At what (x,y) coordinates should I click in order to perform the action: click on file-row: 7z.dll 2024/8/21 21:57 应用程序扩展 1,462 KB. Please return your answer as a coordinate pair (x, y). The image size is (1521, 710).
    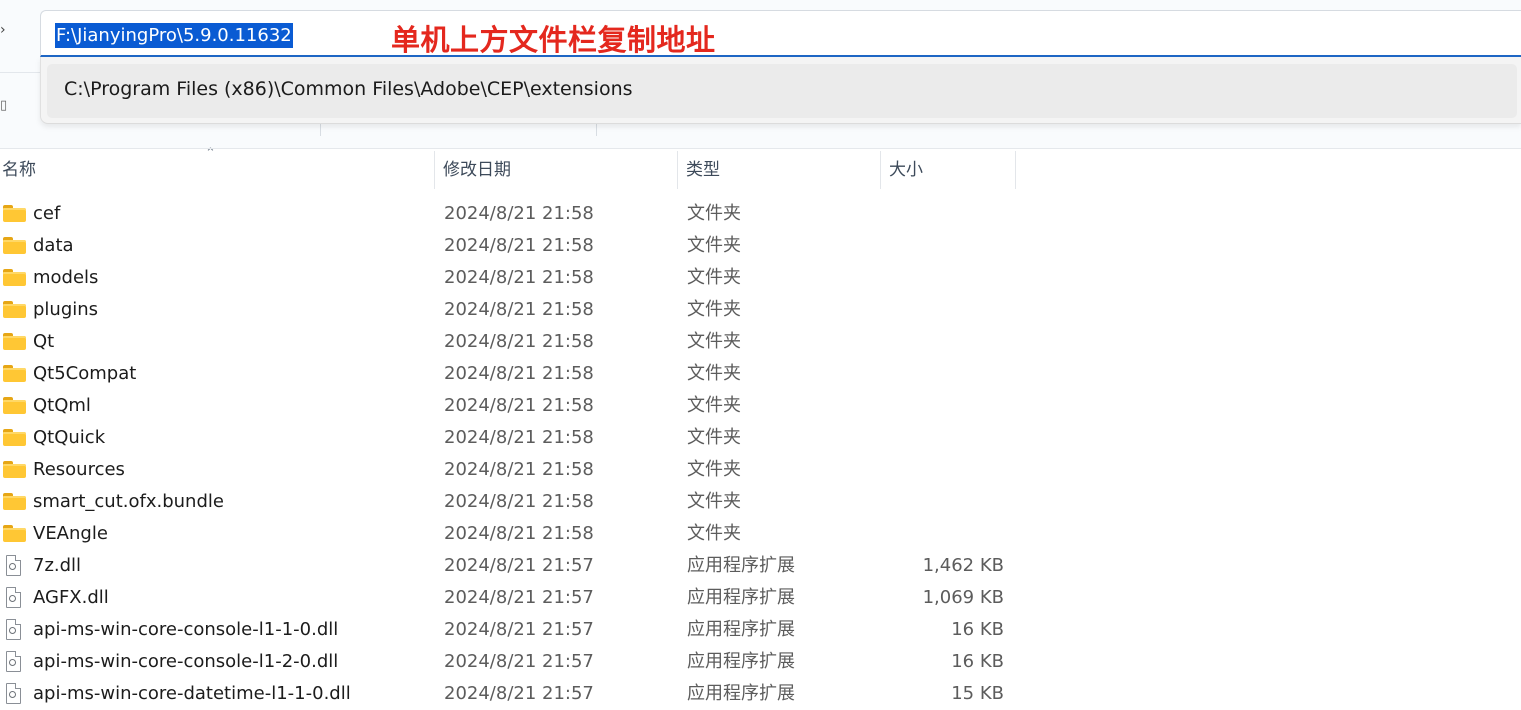
    Looking at the image, I should click on (760, 566).